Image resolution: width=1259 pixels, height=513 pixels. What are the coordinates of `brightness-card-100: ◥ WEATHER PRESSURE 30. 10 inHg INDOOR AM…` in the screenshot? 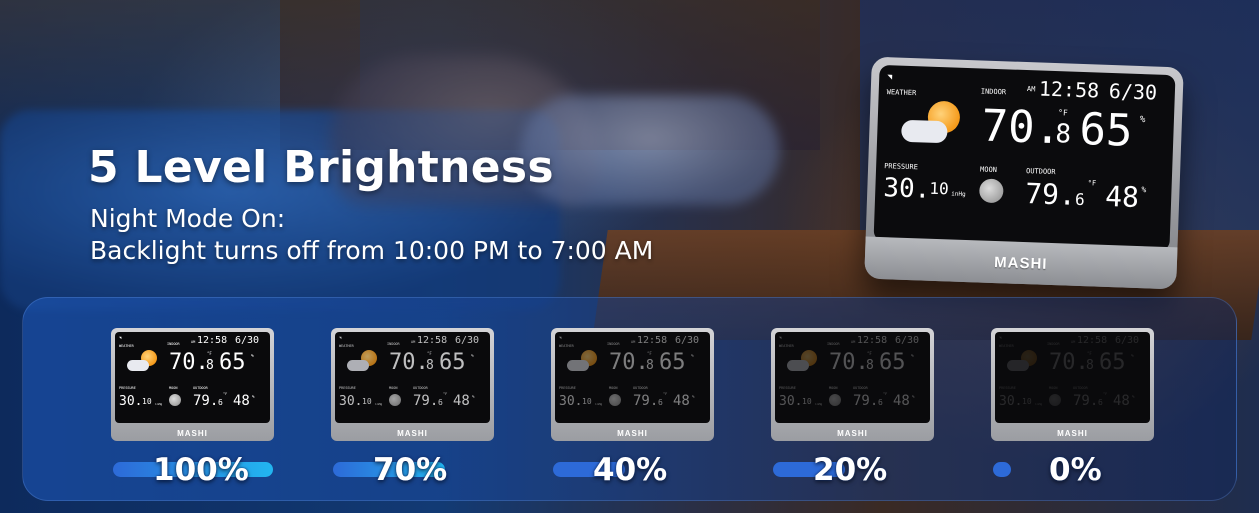 It's located at (192, 384).